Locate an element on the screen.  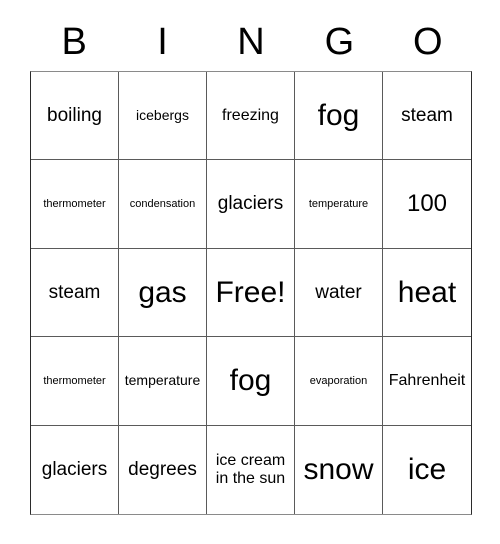
bingo-header-row: B I N G O is located at coordinates (251, 42).